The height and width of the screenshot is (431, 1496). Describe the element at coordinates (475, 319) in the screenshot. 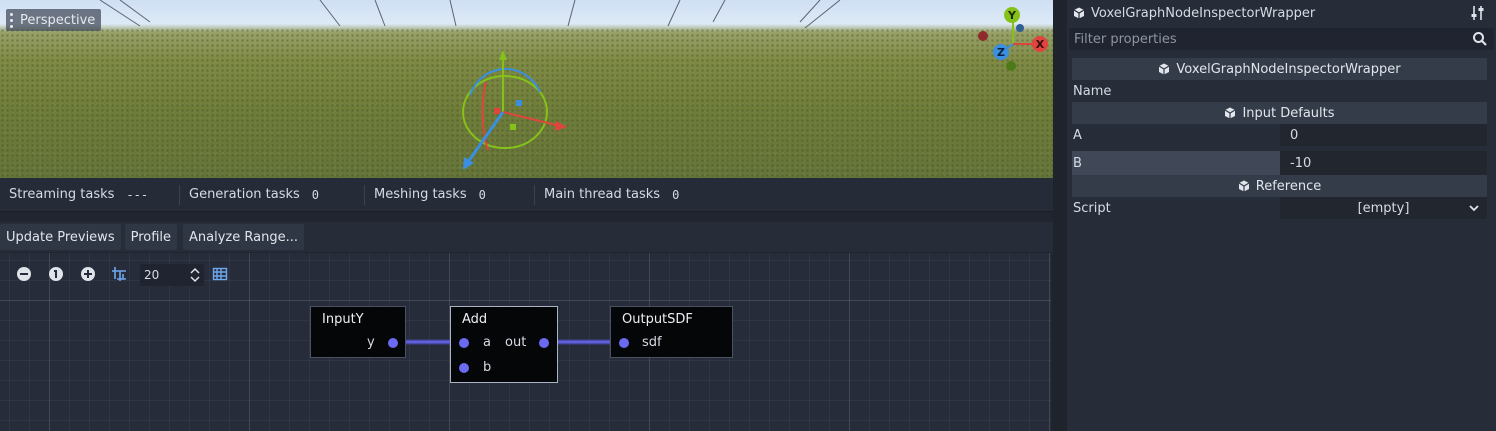

I see `node-title: Add` at that location.